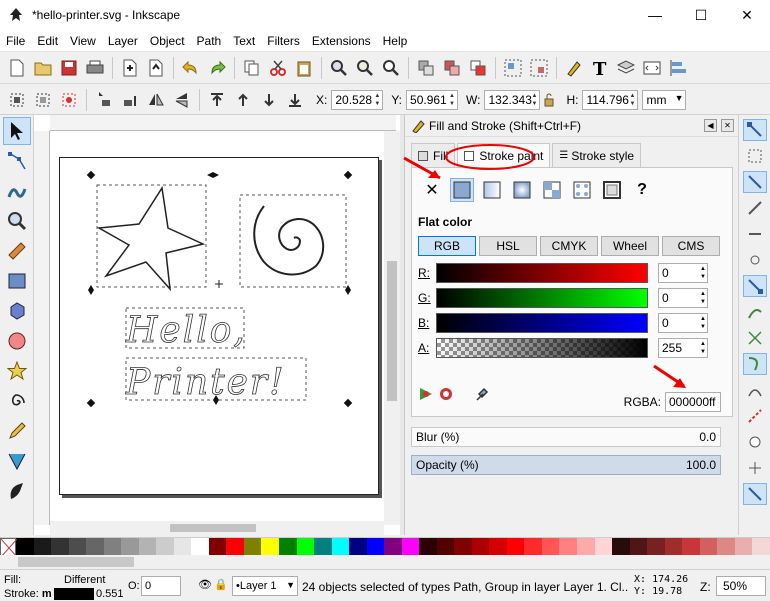  What do you see at coordinates (683, 298) in the screenshot?
I see `green-field: 0 ▲ ▼` at bounding box center [683, 298].